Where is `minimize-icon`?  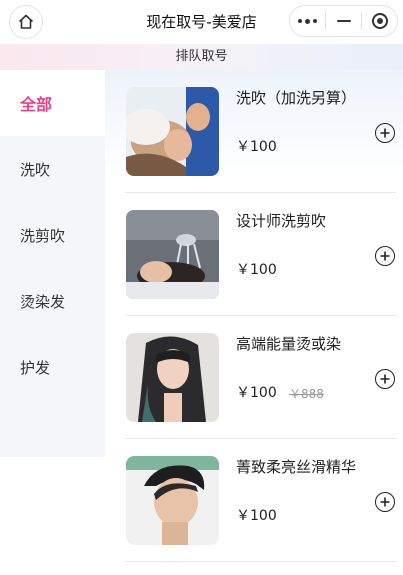 minimize-icon is located at coordinates (343, 21).